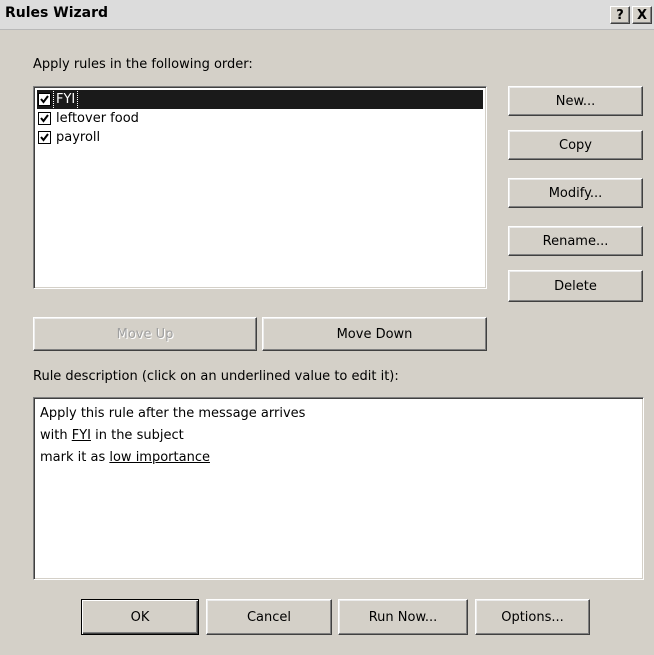 This screenshot has width=654, height=655. Describe the element at coordinates (575, 145) in the screenshot. I see `copy-button: Copy` at that location.